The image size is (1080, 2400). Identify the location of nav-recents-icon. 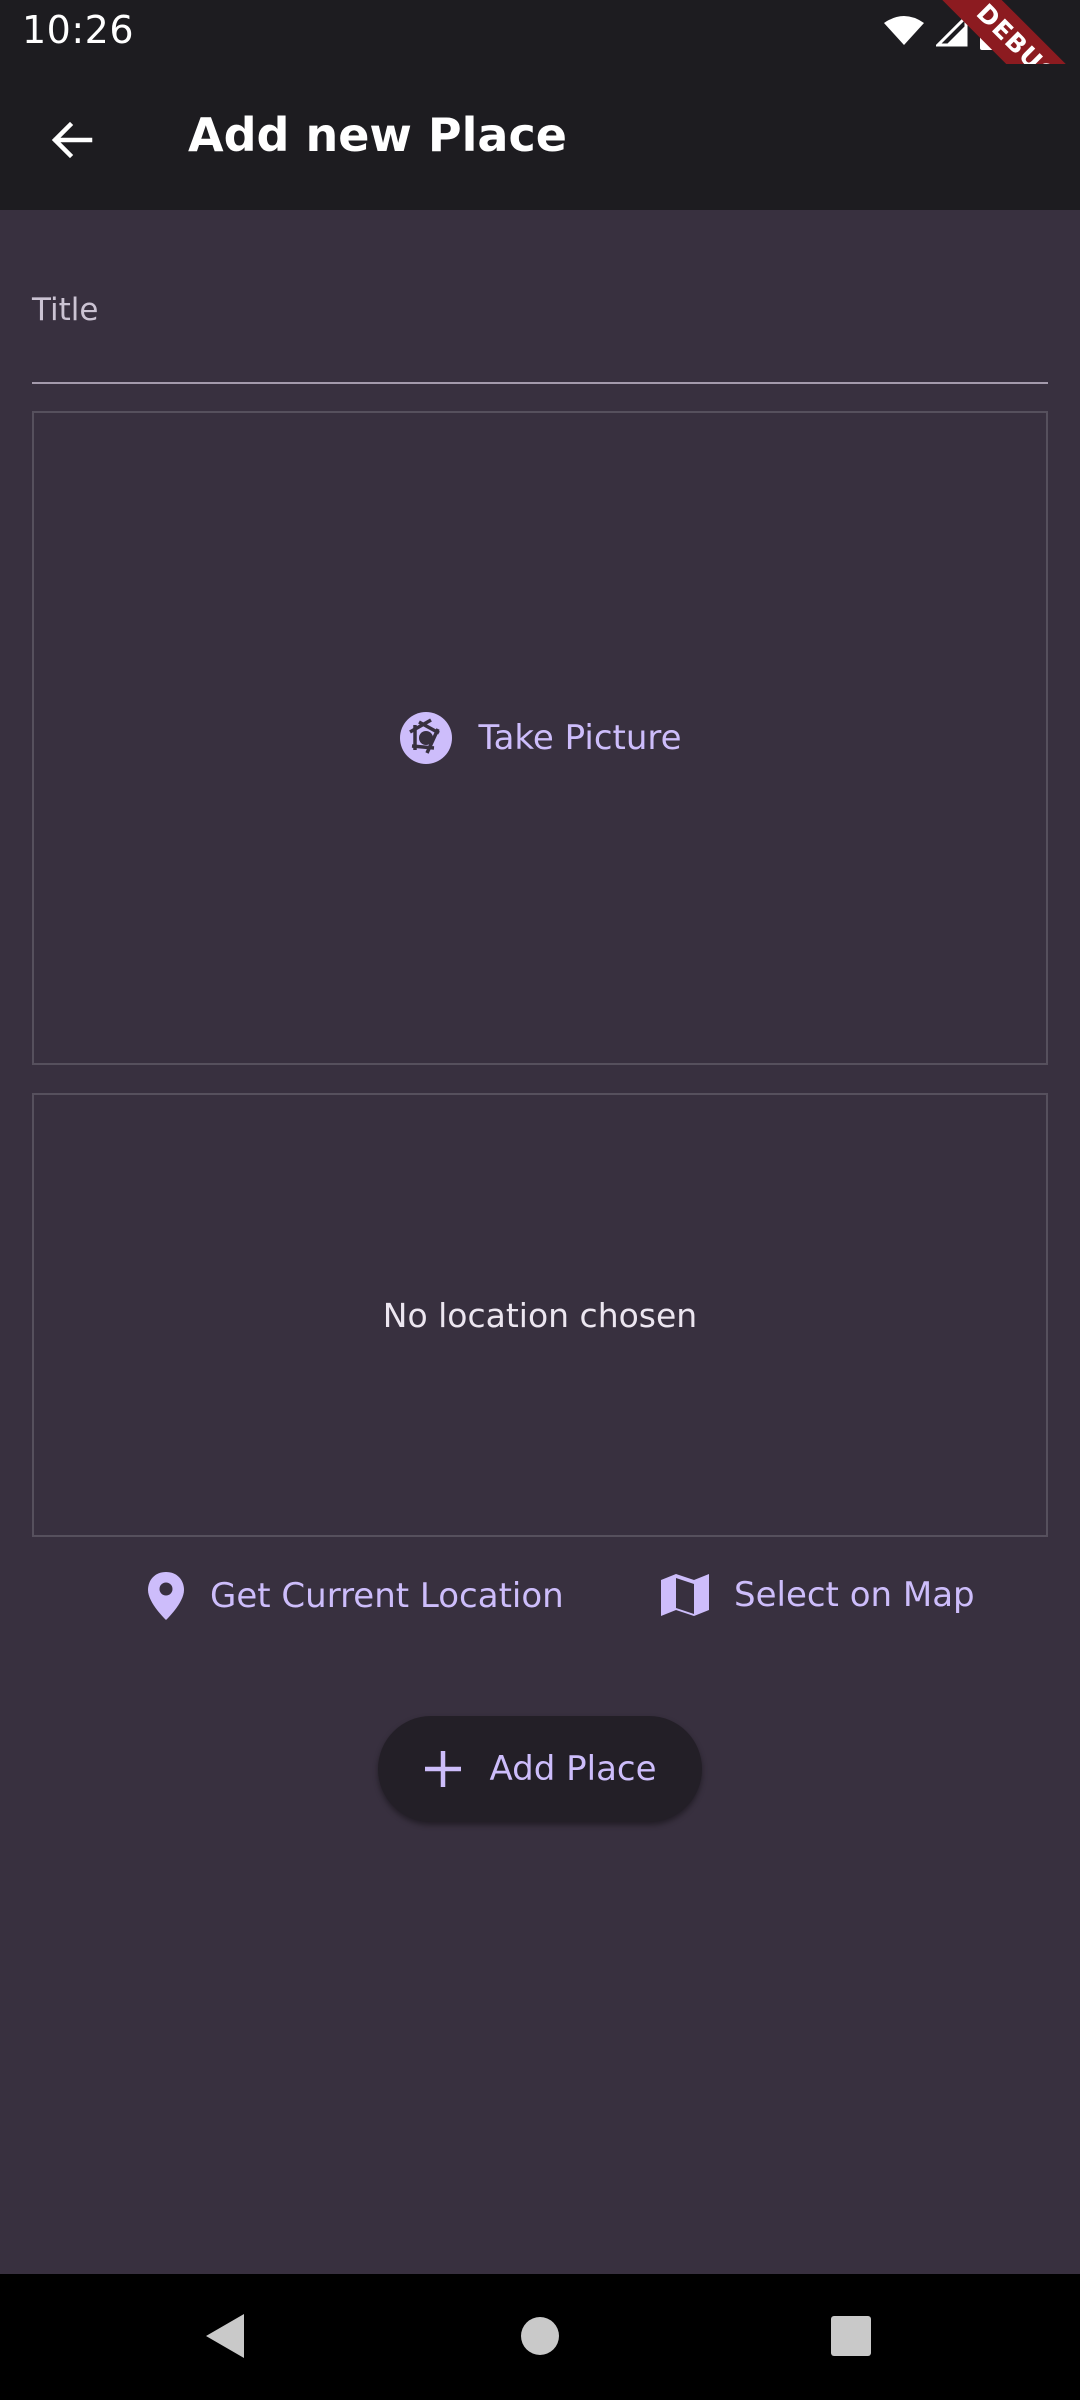
(851, 2336).